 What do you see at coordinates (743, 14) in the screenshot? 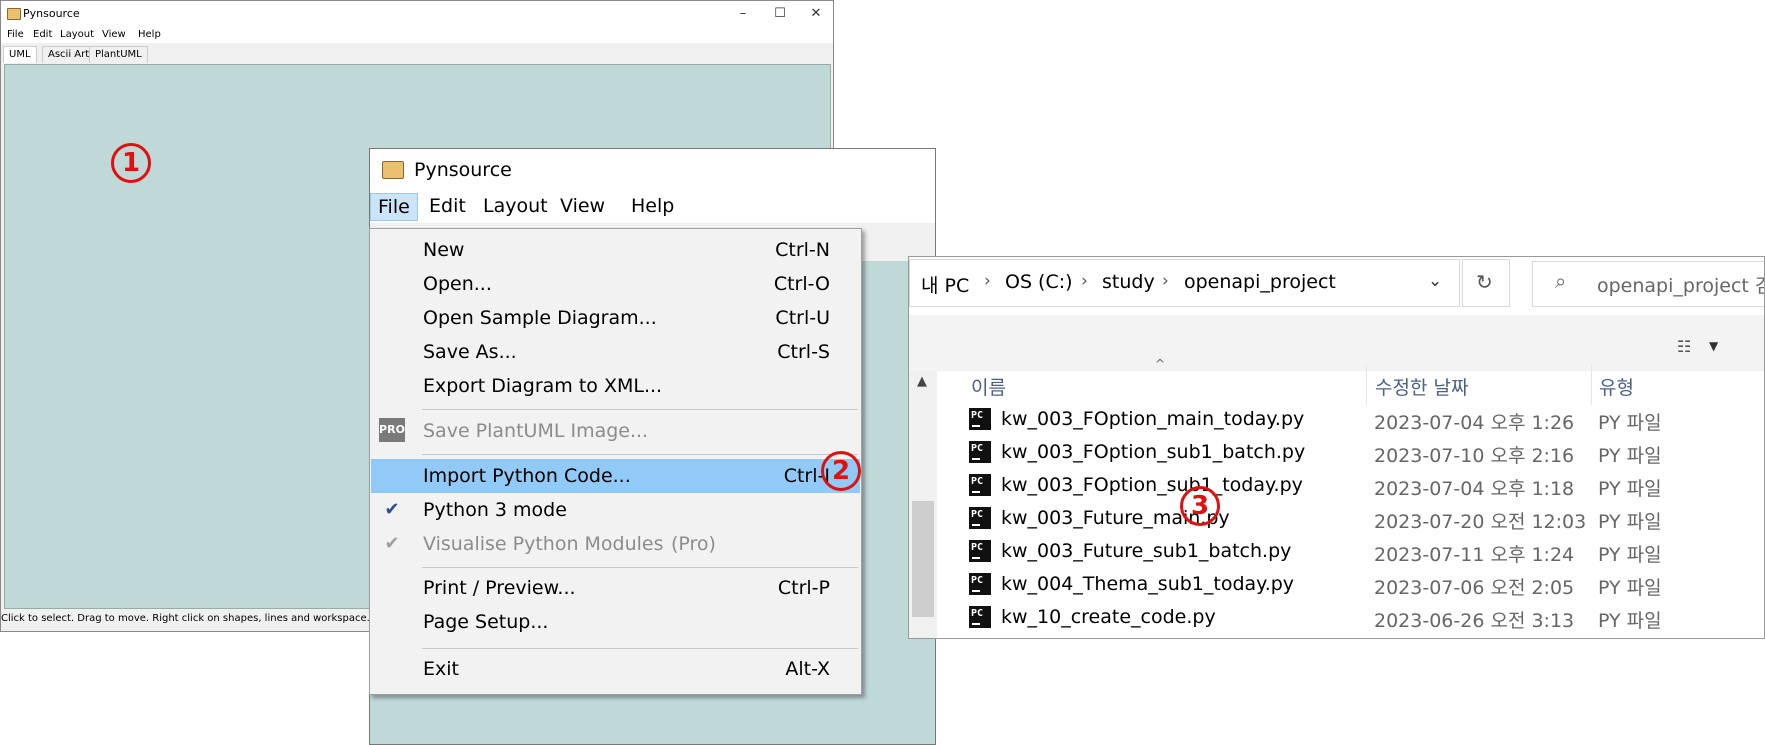
I see `minimize-button: –` at bounding box center [743, 14].